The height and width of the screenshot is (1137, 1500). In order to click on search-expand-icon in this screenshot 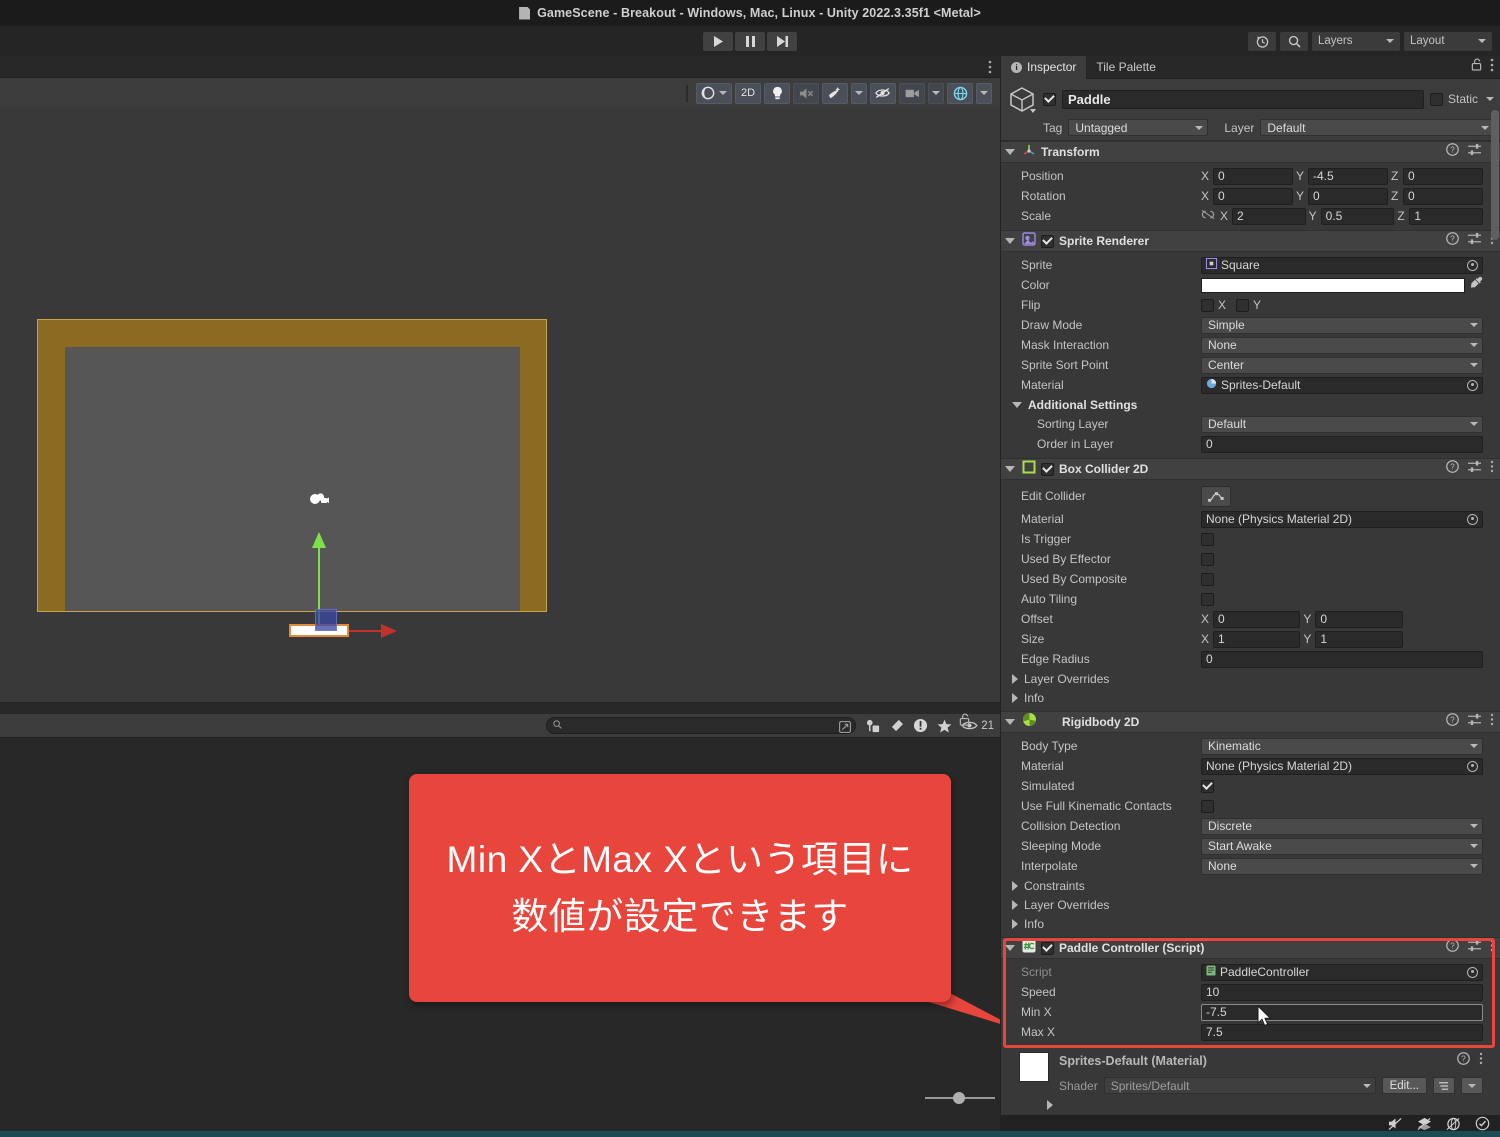, I will do `click(845, 729)`.